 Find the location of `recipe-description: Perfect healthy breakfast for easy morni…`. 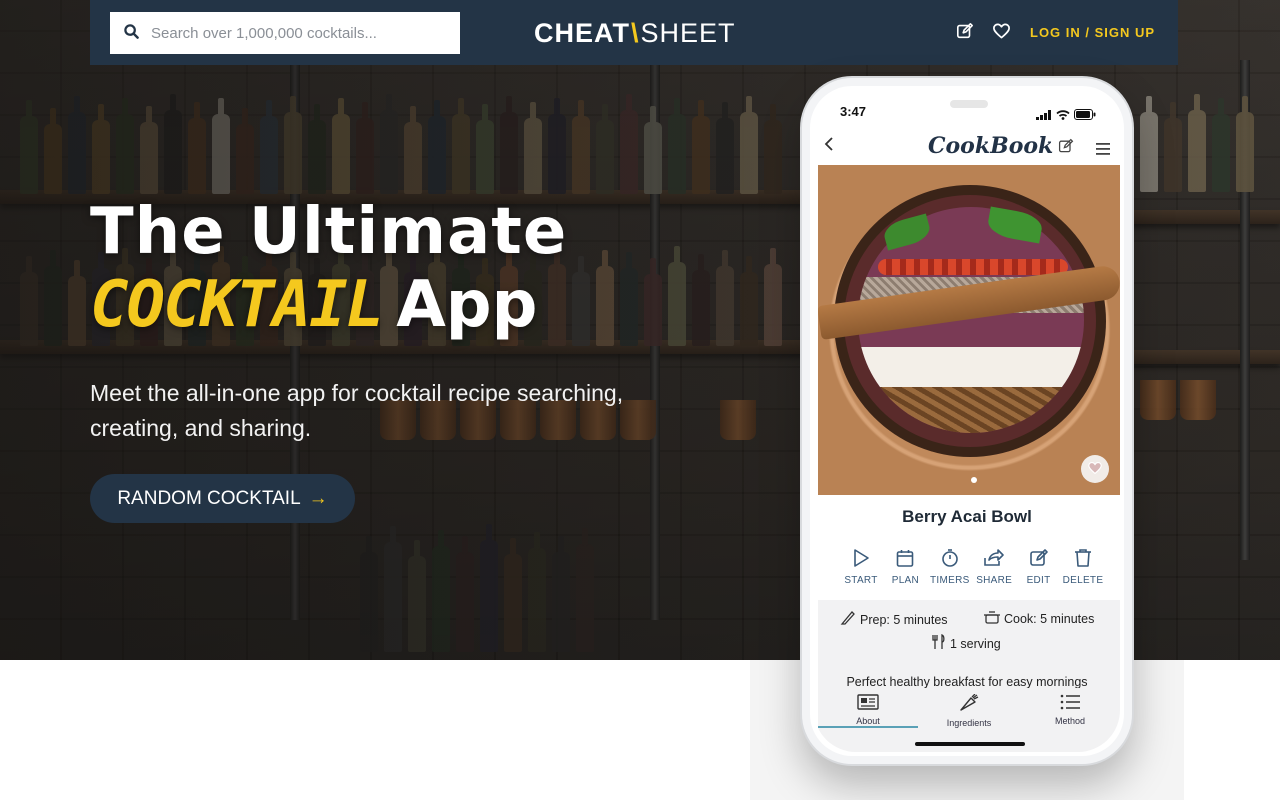

recipe-description: Perfect healthy breakfast for easy morni… is located at coordinates (967, 682).